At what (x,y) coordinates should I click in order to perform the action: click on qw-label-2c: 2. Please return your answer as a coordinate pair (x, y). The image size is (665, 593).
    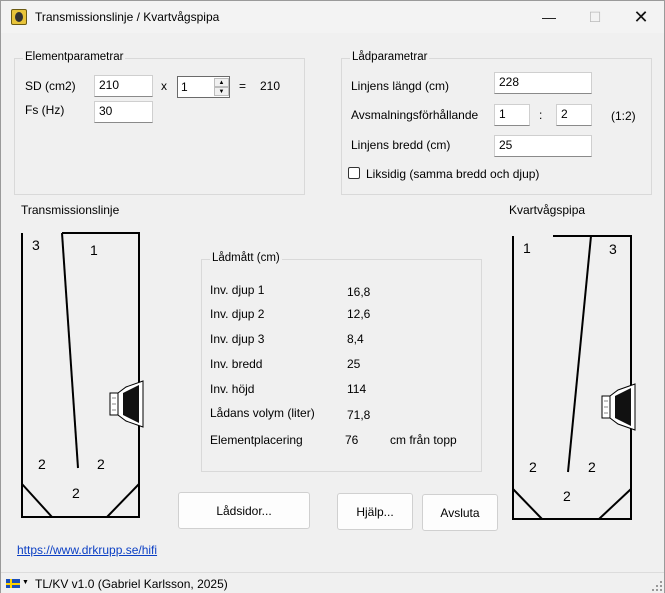
    Looking at the image, I should click on (567, 496).